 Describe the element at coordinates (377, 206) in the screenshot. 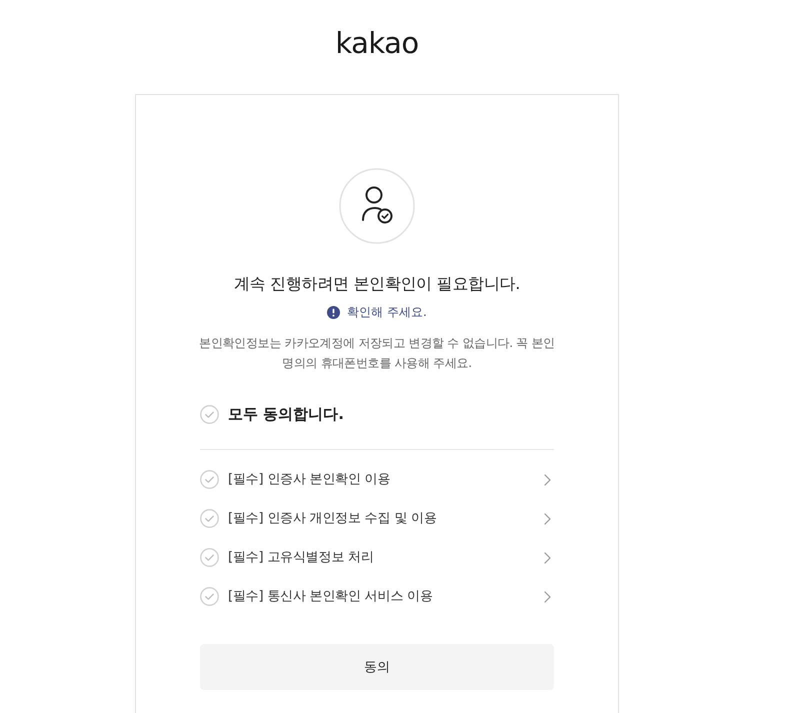

I see `user-check-icon` at that location.